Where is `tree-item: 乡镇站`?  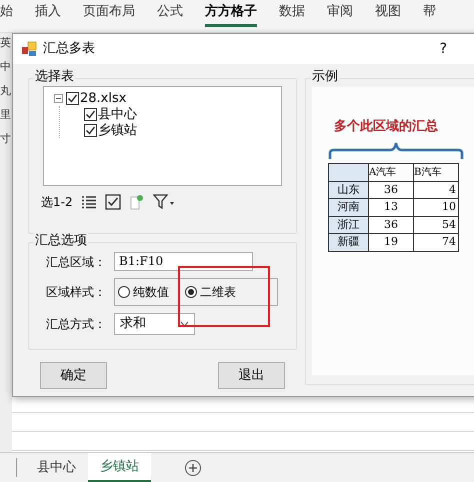 tree-item: 乡镇站 is located at coordinates (117, 130).